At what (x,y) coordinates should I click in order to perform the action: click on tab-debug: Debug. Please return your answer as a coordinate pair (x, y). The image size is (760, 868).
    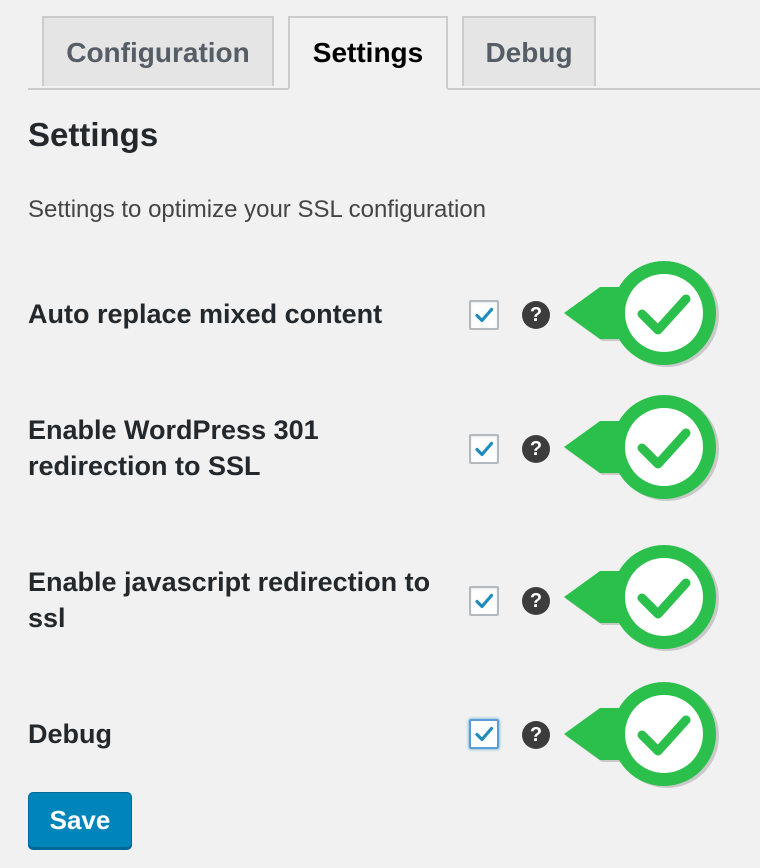
    Looking at the image, I should click on (529, 51).